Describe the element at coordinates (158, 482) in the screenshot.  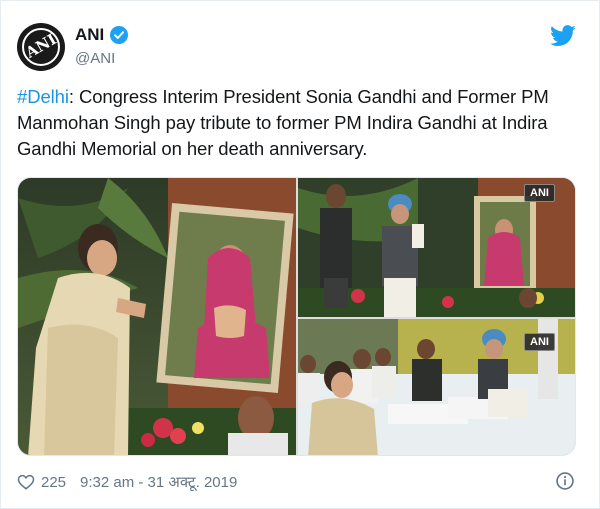
I see `timestamp-link: 9:32 am - 31 अक्टू. 2019` at that location.